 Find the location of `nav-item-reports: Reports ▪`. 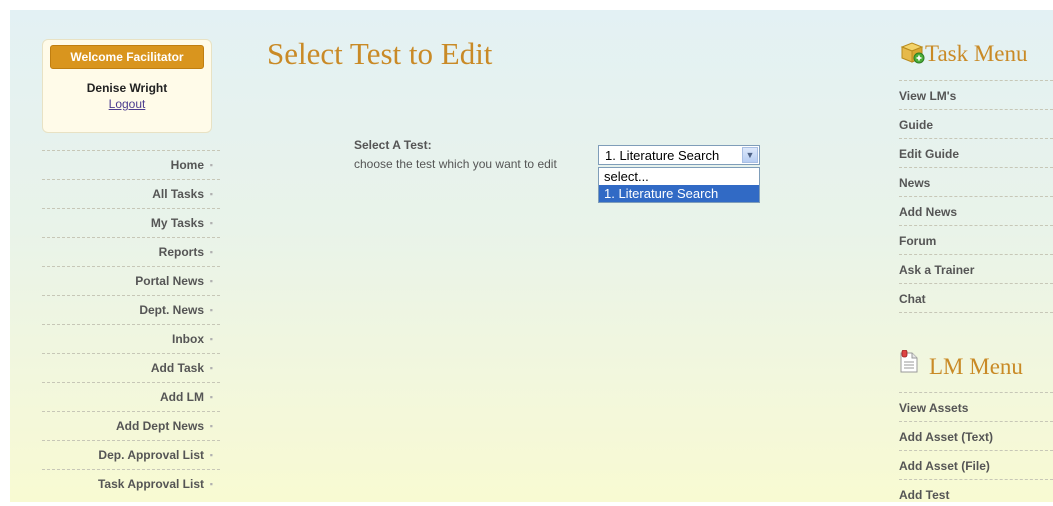

nav-item-reports: Reports ▪ is located at coordinates (131, 251).